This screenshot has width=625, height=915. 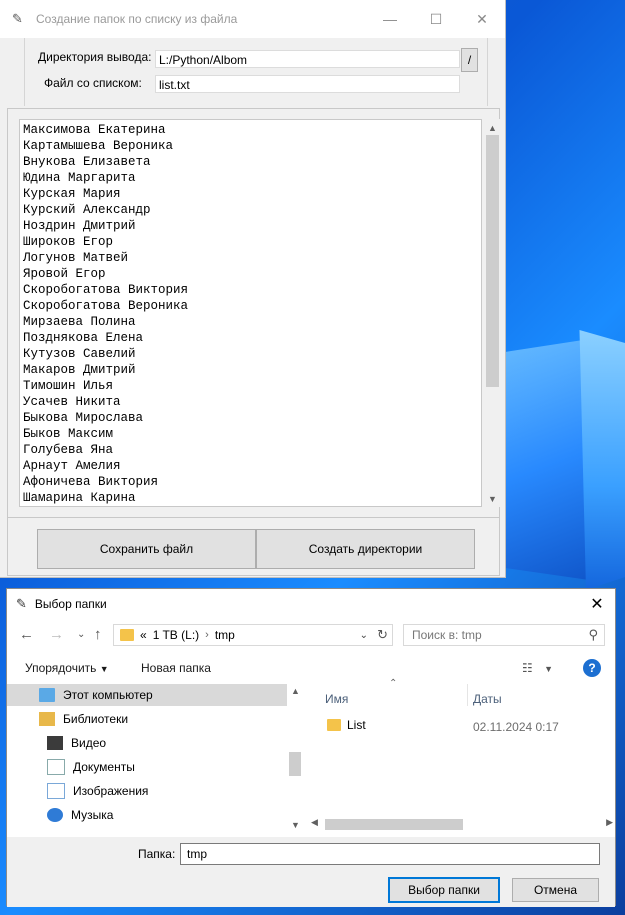 I want to click on save-file-button: Сохранить файл, so click(x=146, y=549).